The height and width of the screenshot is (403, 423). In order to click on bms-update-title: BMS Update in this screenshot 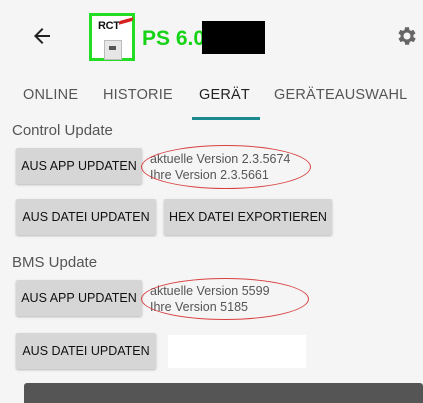, I will do `click(55, 262)`.